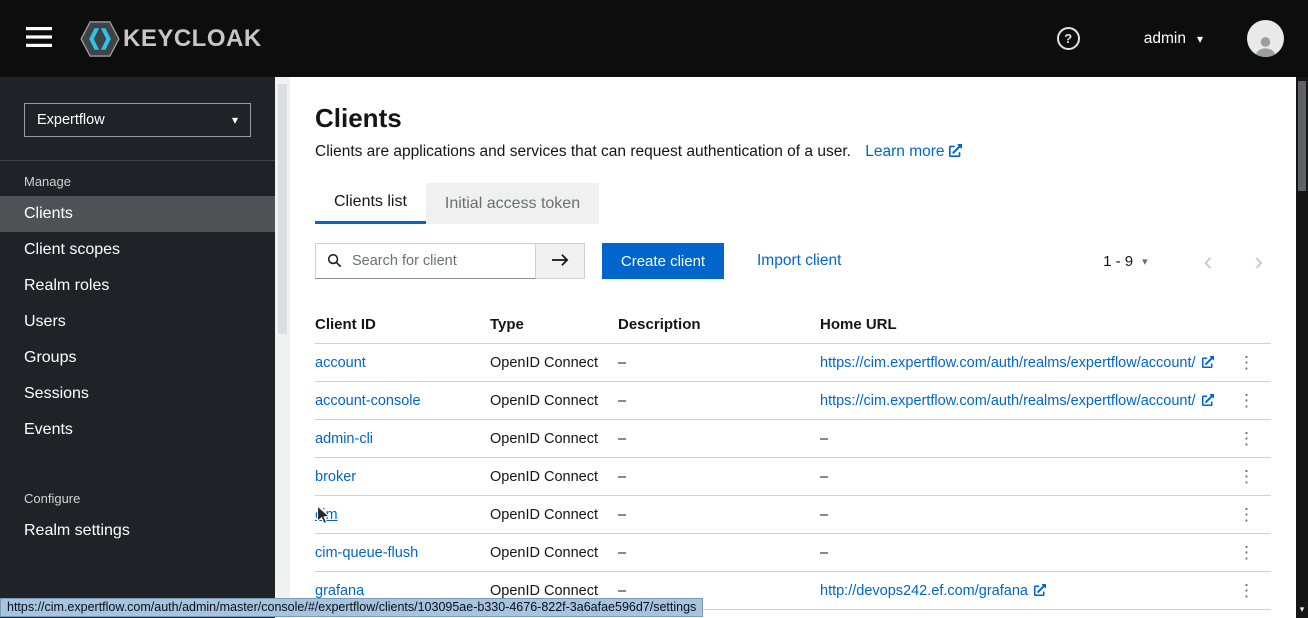 This screenshot has height=618, width=1308. Describe the element at coordinates (512, 203) in the screenshot. I see `tab-initial-access-token: Initial access token` at that location.